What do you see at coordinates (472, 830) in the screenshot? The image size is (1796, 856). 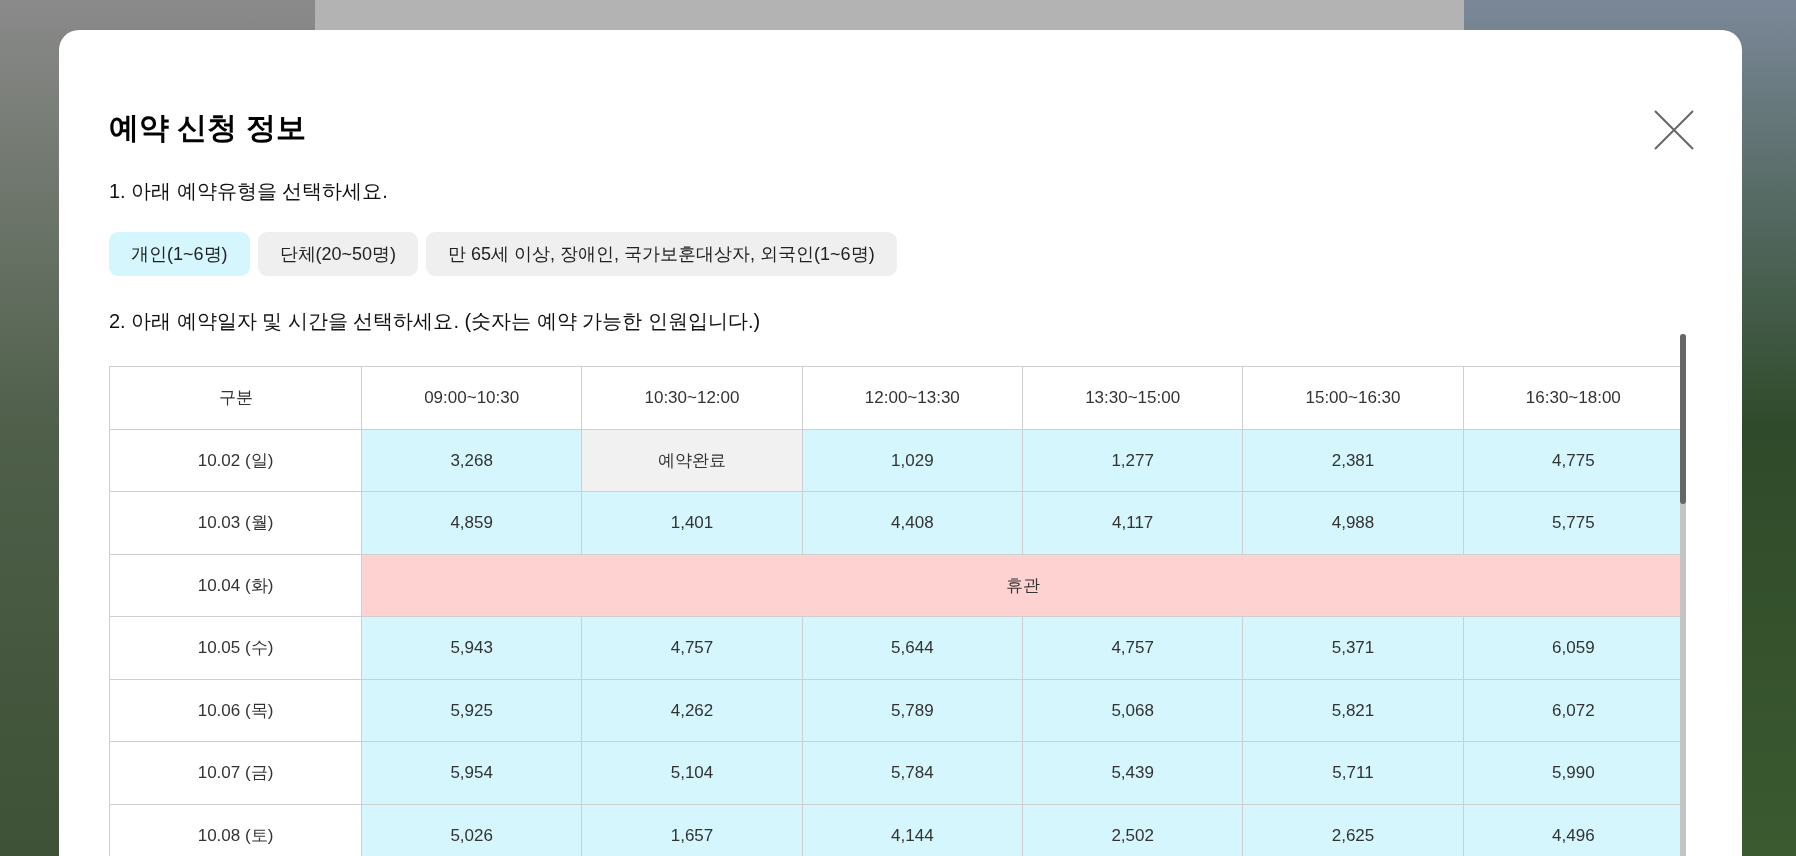 I see `available-slot-cell: 5,026` at bounding box center [472, 830].